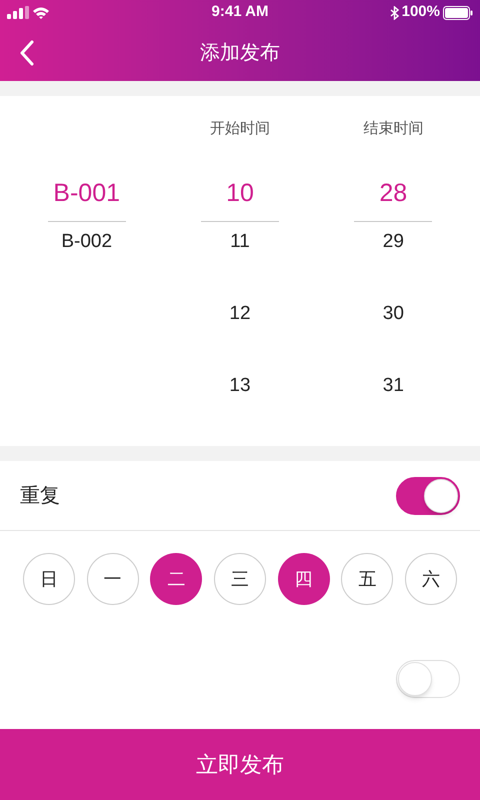 The width and height of the screenshot is (480, 800). I want to click on status-time: 9:41 AM, so click(240, 12).